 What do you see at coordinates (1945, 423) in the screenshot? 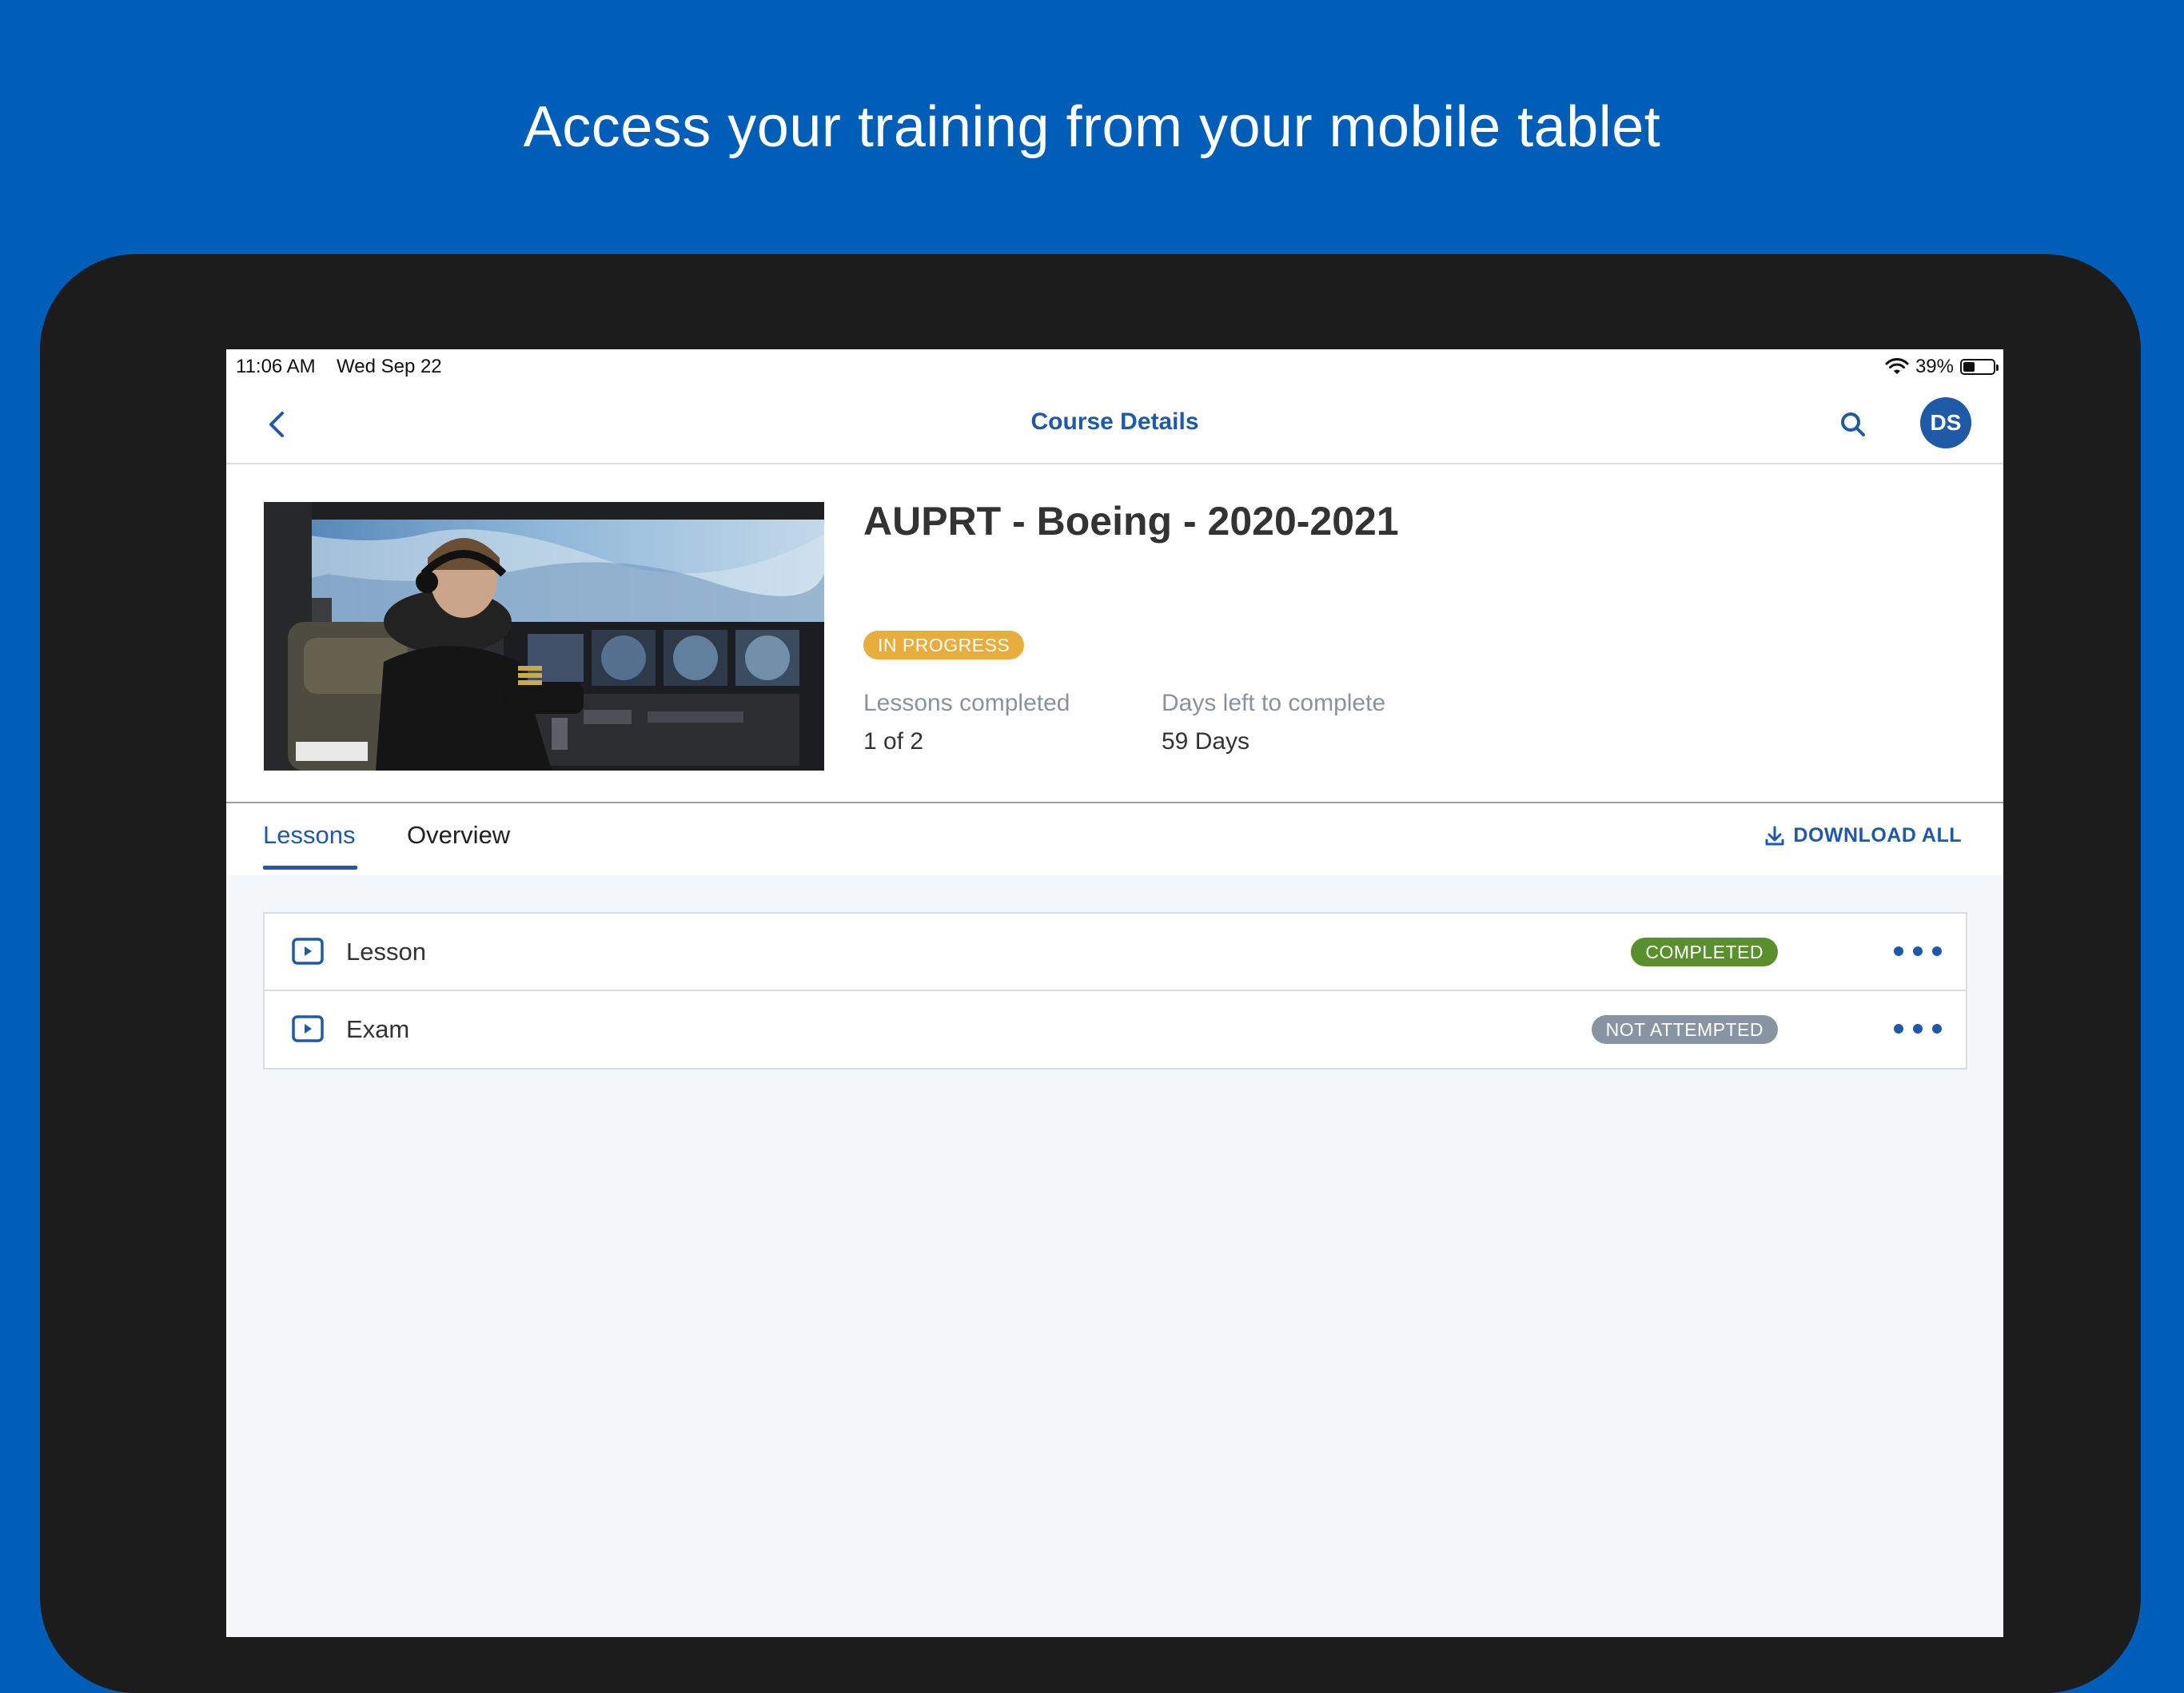
I see `user-avatar: DS` at bounding box center [1945, 423].